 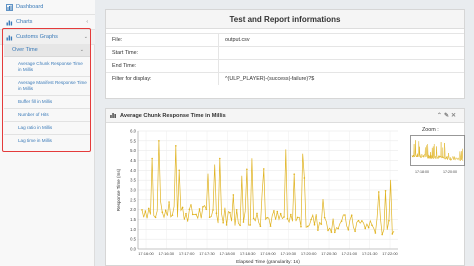 I want to click on x-tick-label: 17:21:00, so click(x=350, y=253).